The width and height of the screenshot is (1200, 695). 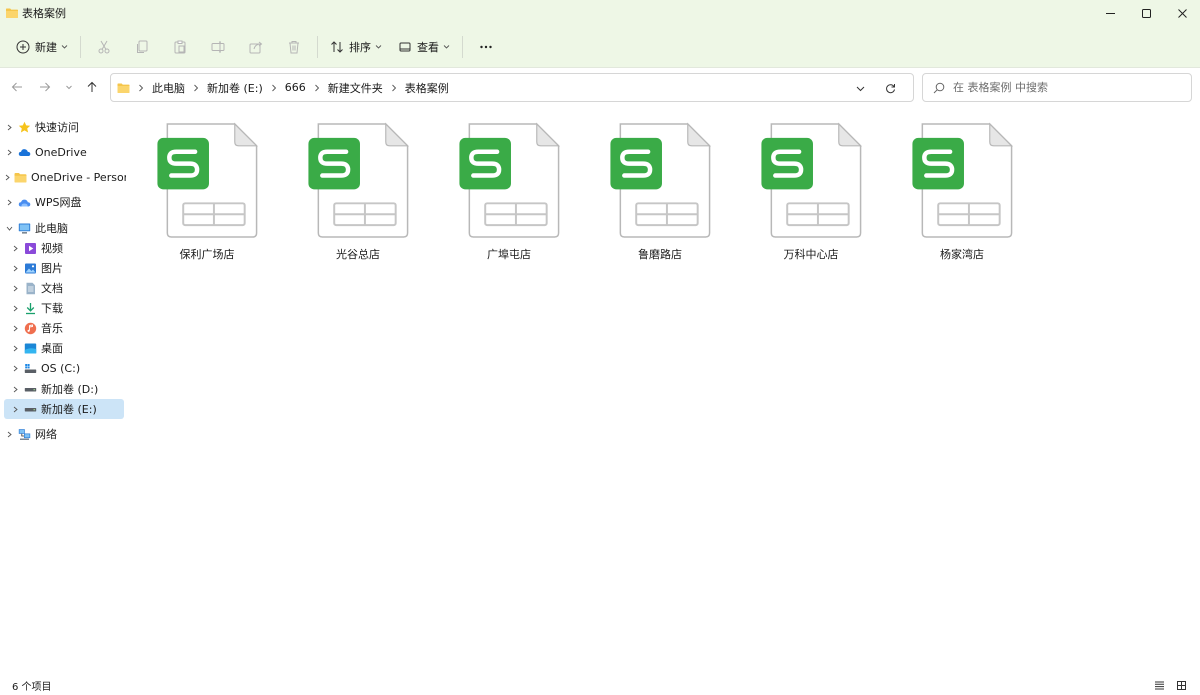 I want to click on star-icon, so click(x=24, y=127).